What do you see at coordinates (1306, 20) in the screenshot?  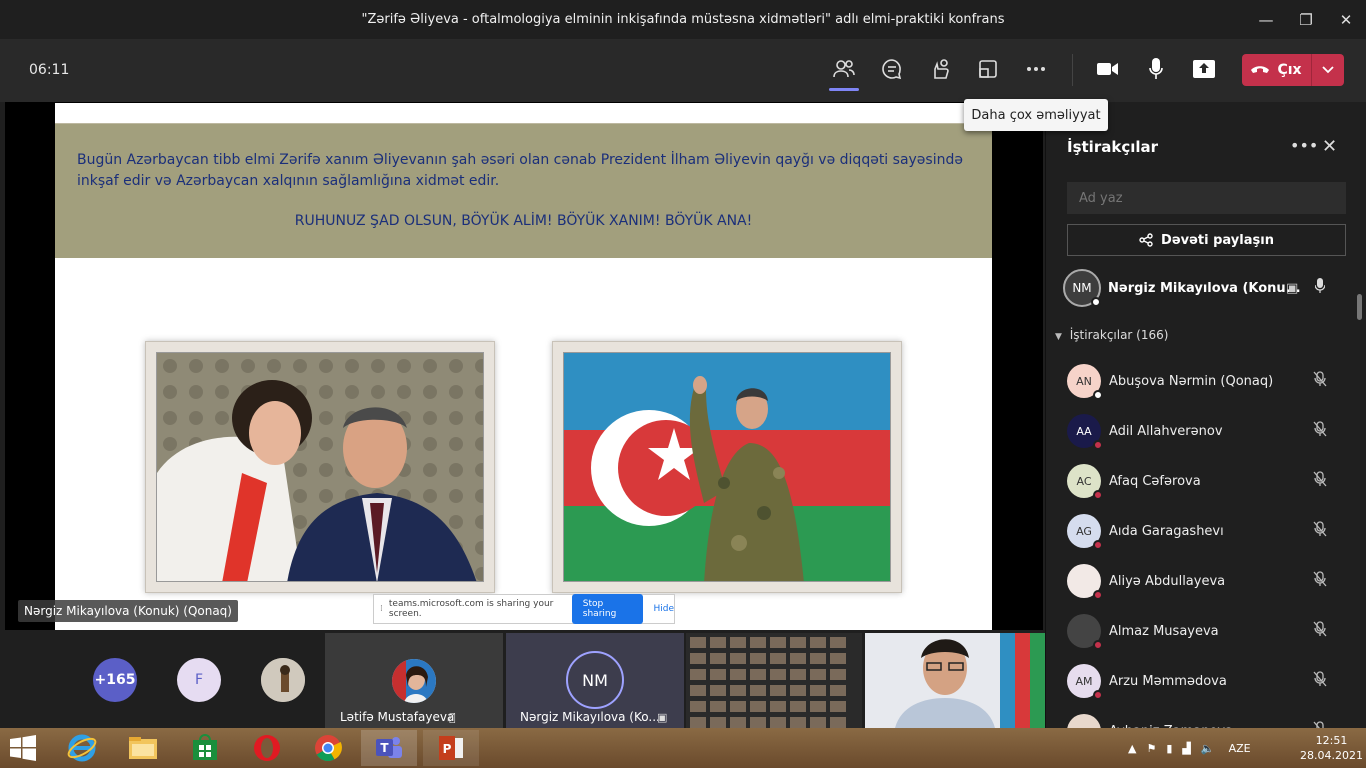 I see `maximize-button: ❐` at bounding box center [1306, 20].